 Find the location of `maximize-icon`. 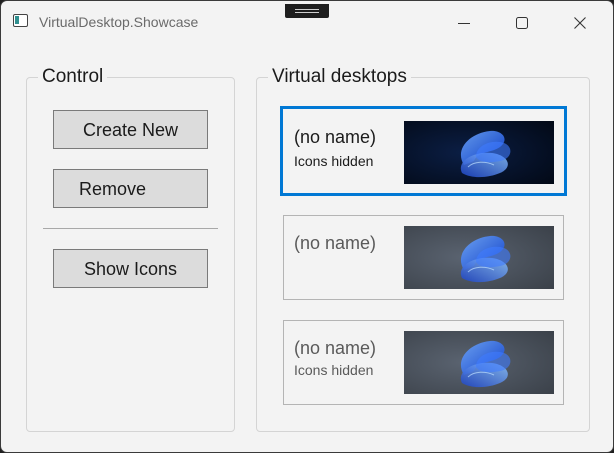

maximize-icon is located at coordinates (522, 23).